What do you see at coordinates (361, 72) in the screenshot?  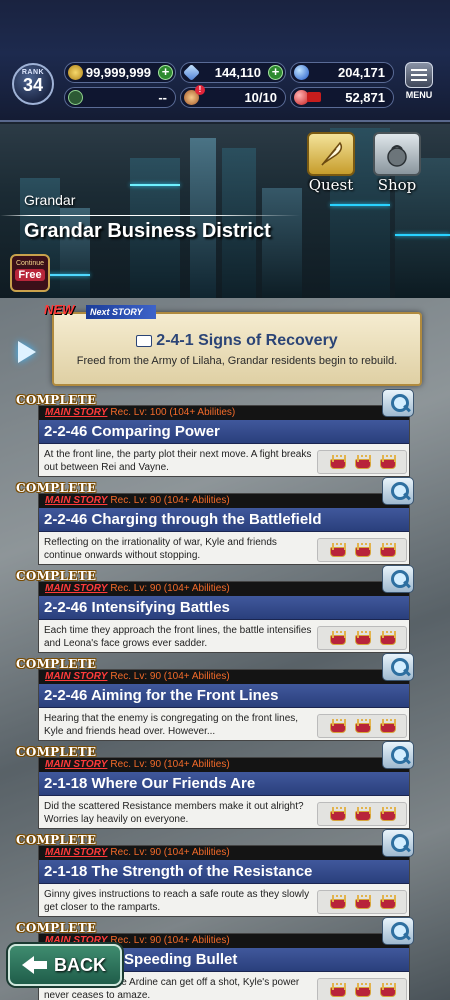 I see `blue-orb-value: 204,171` at bounding box center [361, 72].